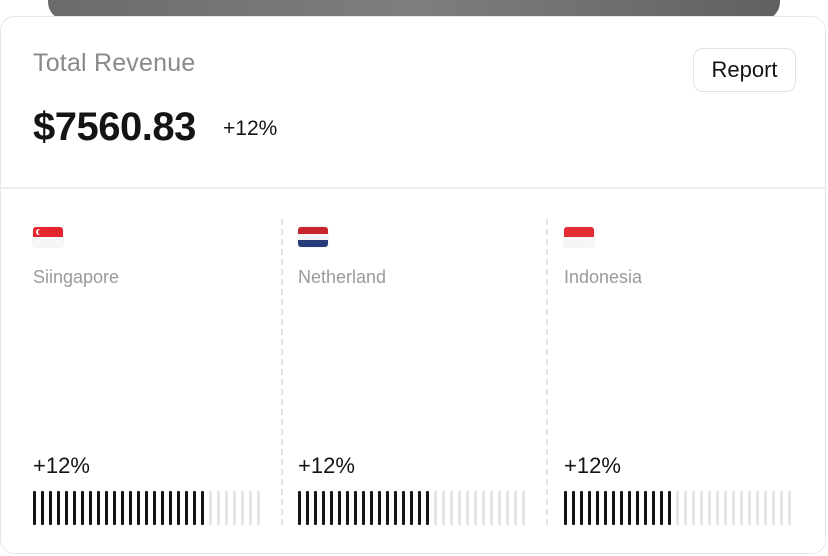  What do you see at coordinates (48, 237) in the screenshot?
I see `singapore-flag-icon` at bounding box center [48, 237].